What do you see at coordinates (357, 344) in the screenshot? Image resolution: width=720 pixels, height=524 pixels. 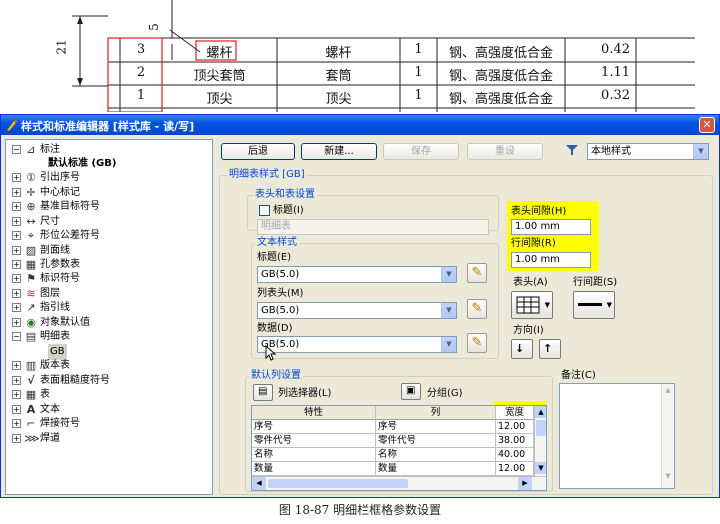 I see `data-style-select: GB(5.0) ▼` at bounding box center [357, 344].